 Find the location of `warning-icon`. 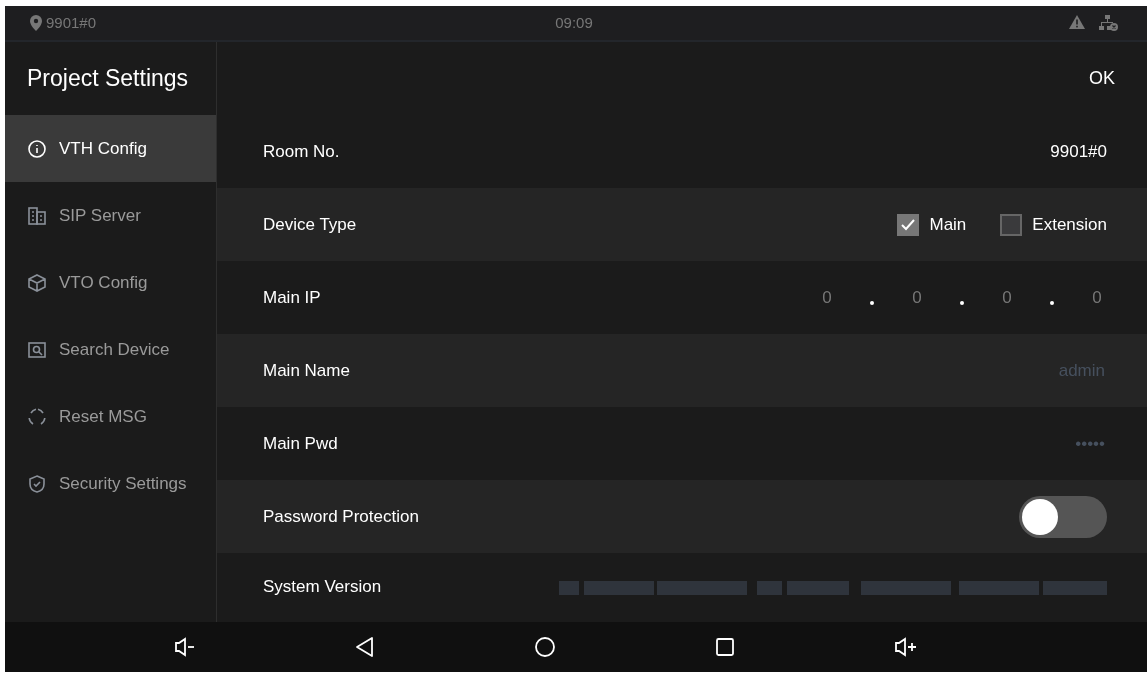

warning-icon is located at coordinates (1077, 22).